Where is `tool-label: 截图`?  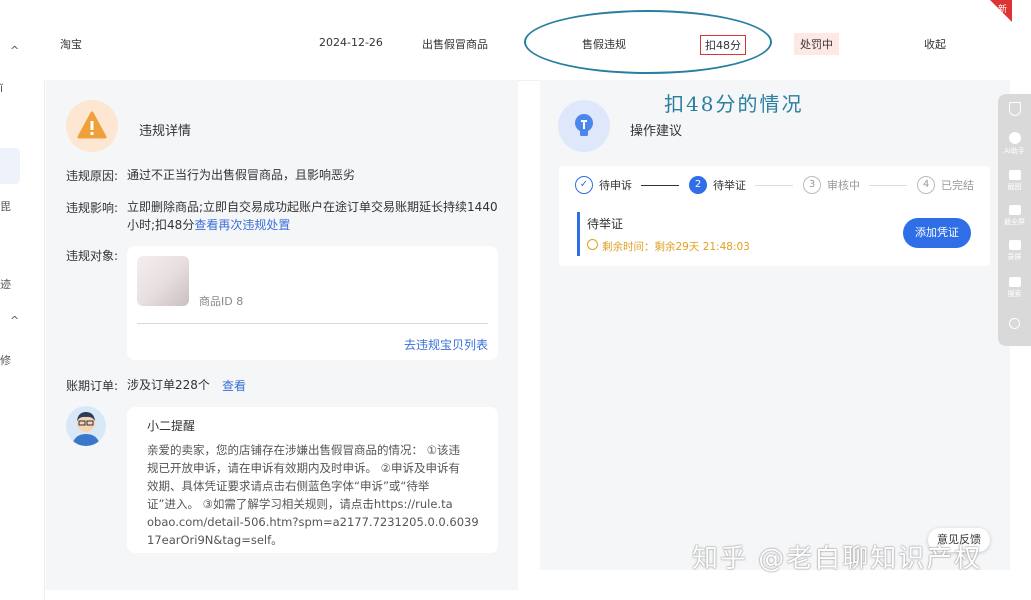
tool-label: 截图 is located at coordinates (1014, 187).